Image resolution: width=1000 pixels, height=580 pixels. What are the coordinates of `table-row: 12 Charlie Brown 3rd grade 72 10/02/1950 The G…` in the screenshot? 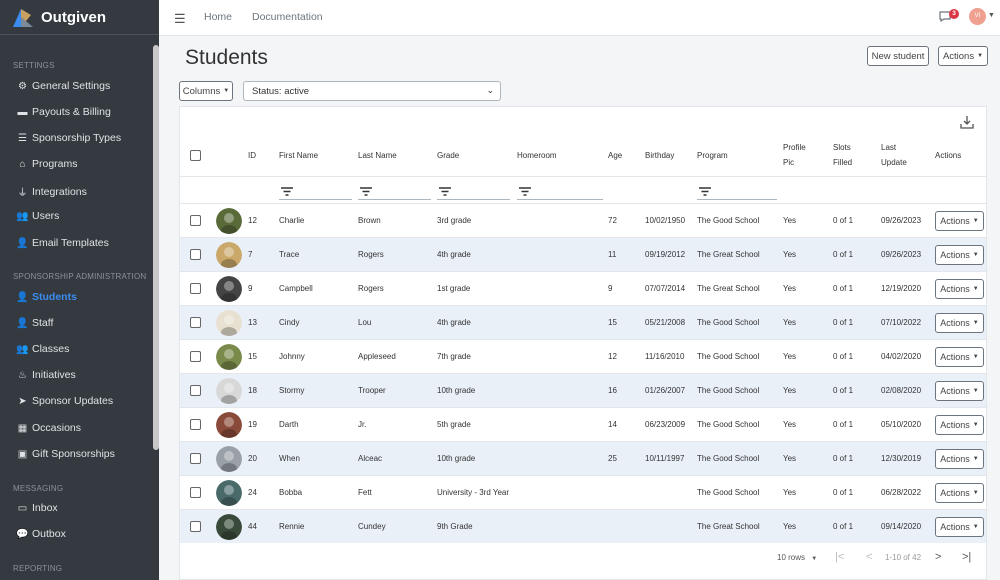 It's located at (583, 220).